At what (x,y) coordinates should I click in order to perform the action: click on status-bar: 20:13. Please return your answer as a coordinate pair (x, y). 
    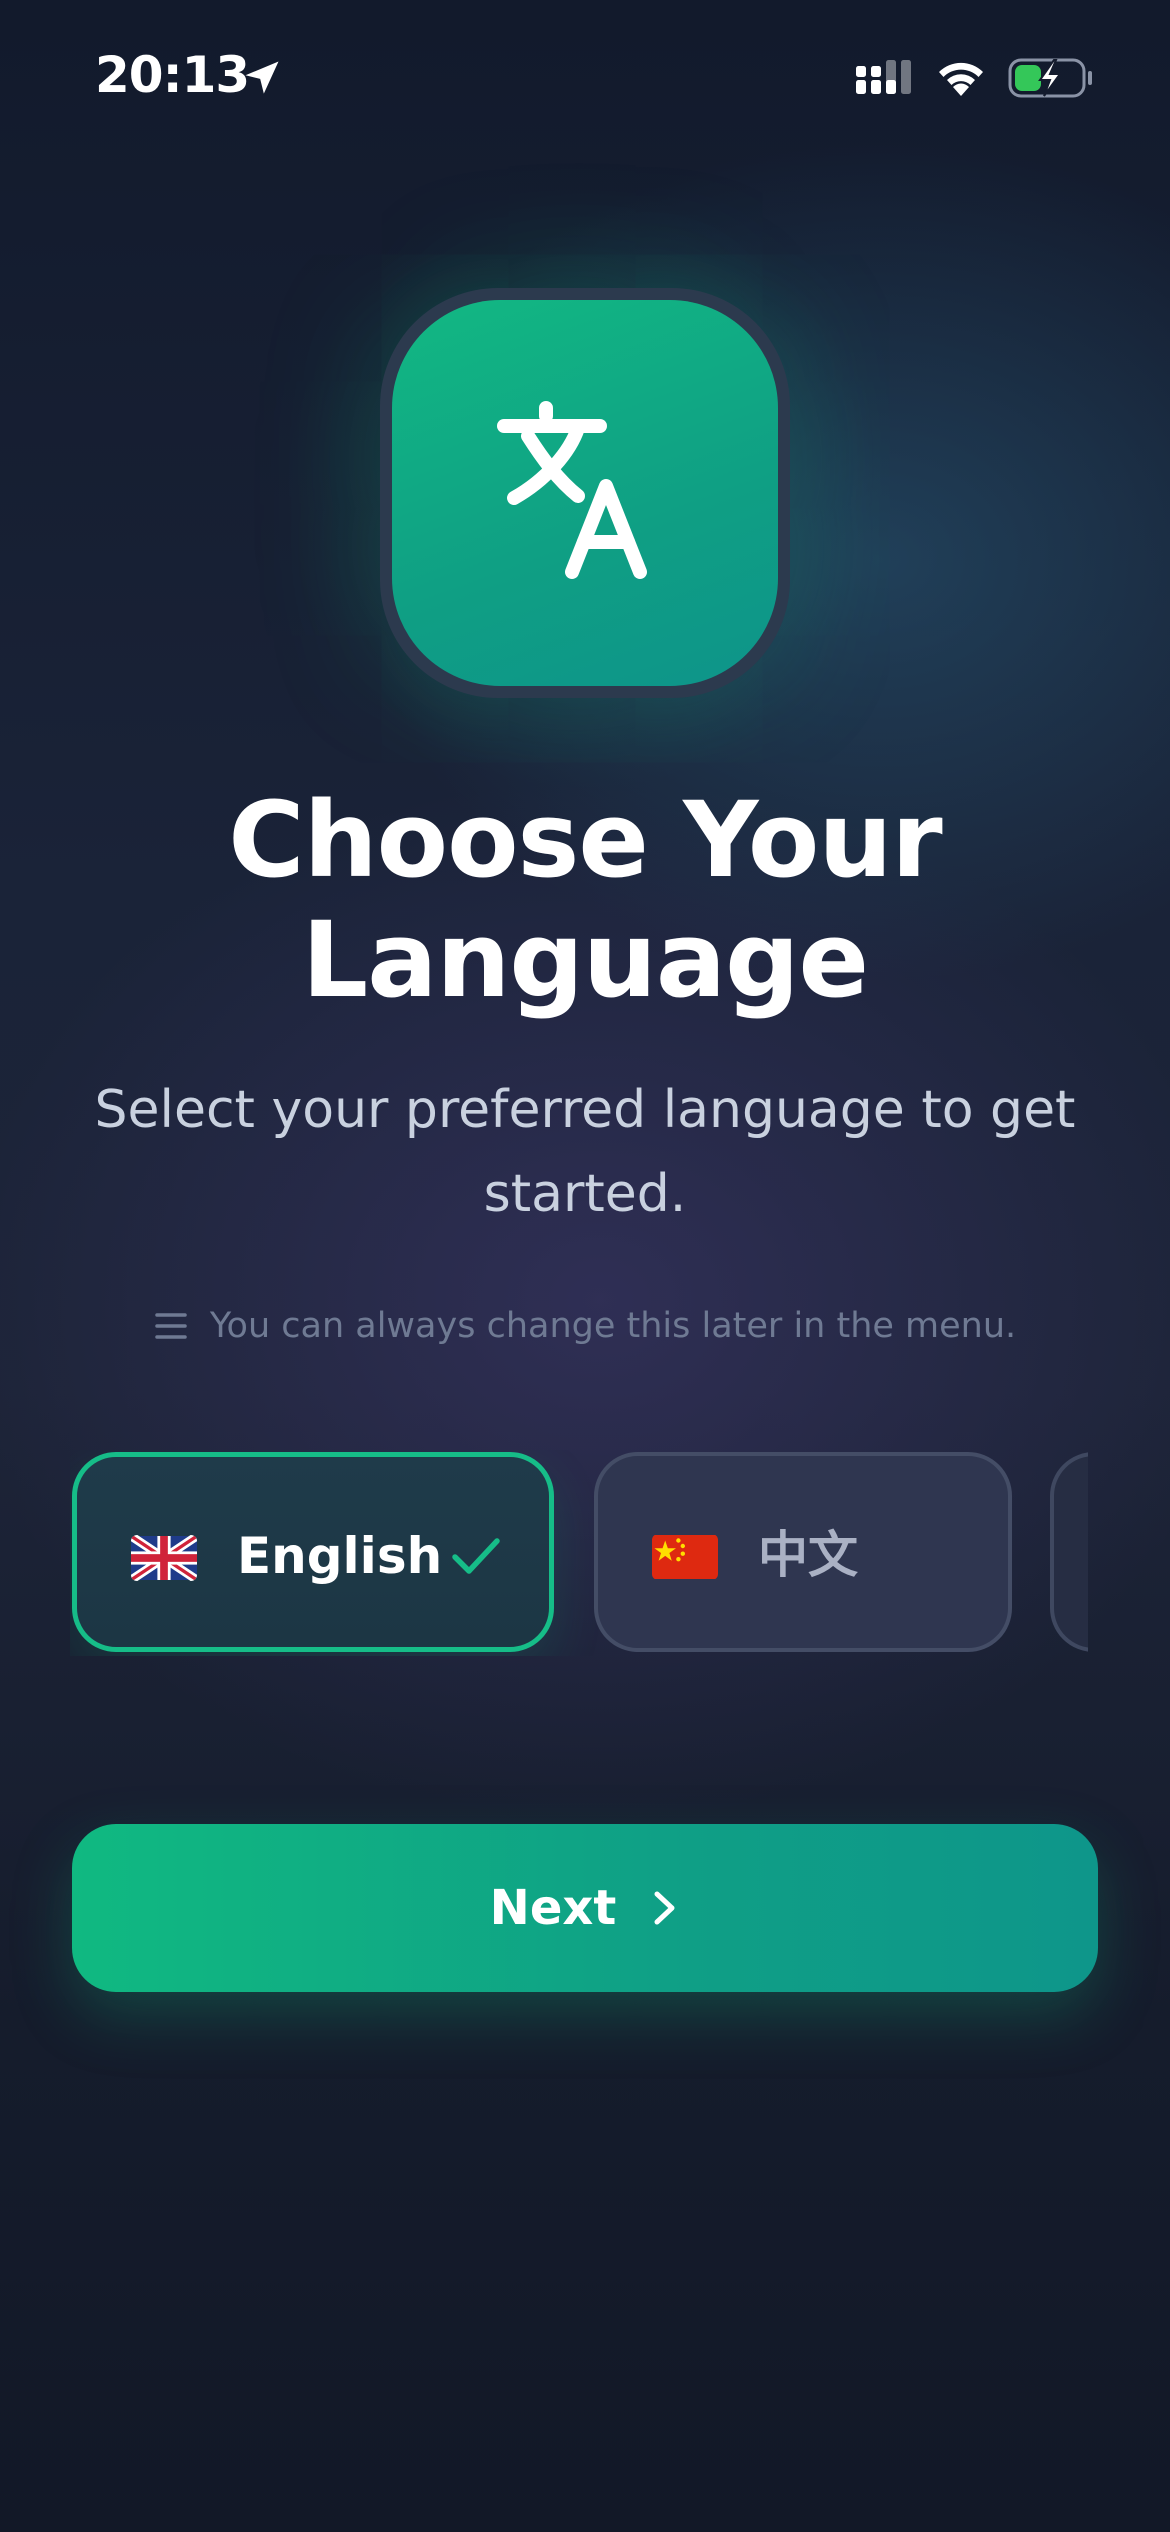
    Looking at the image, I should click on (585, 75).